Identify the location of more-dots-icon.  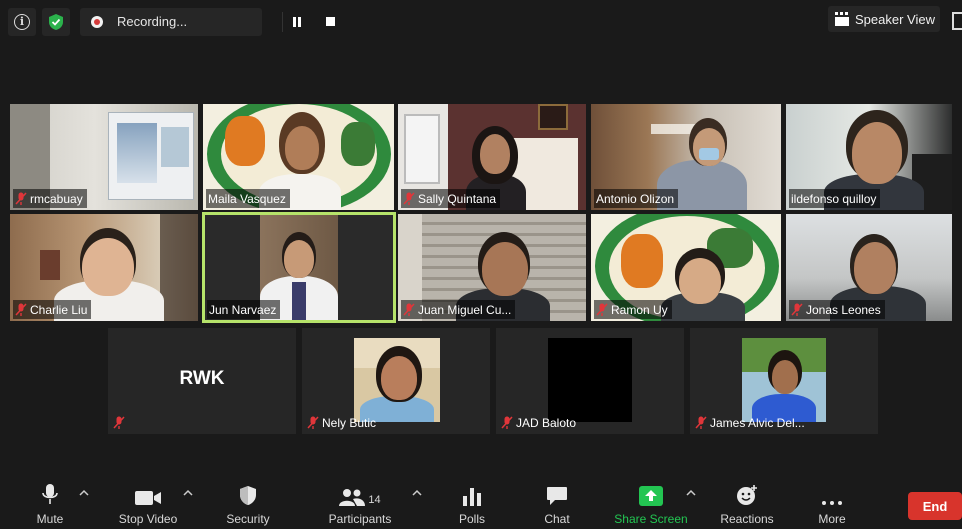
(832, 495).